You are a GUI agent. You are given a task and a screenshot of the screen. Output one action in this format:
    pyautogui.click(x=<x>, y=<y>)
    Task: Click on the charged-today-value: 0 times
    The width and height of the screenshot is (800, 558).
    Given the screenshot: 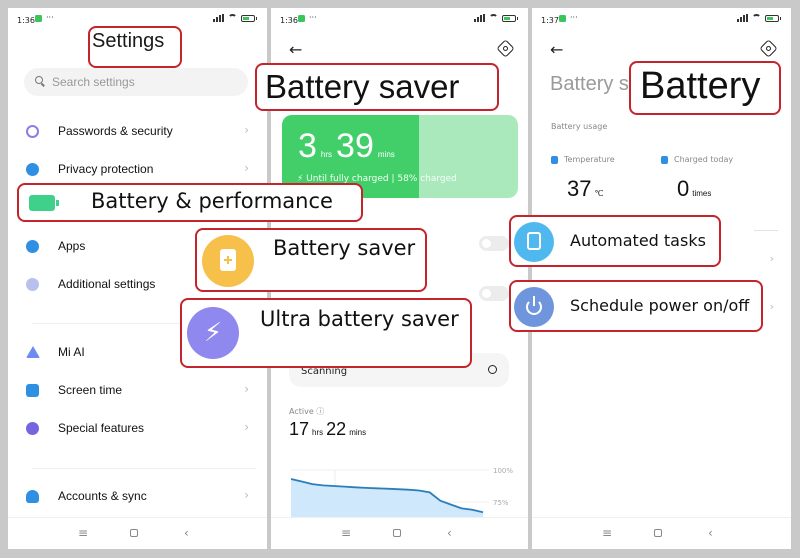 What is the action you would take?
    pyautogui.click(x=694, y=189)
    